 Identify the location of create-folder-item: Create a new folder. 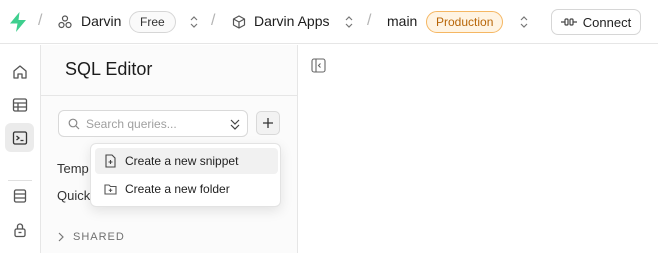
(186, 189).